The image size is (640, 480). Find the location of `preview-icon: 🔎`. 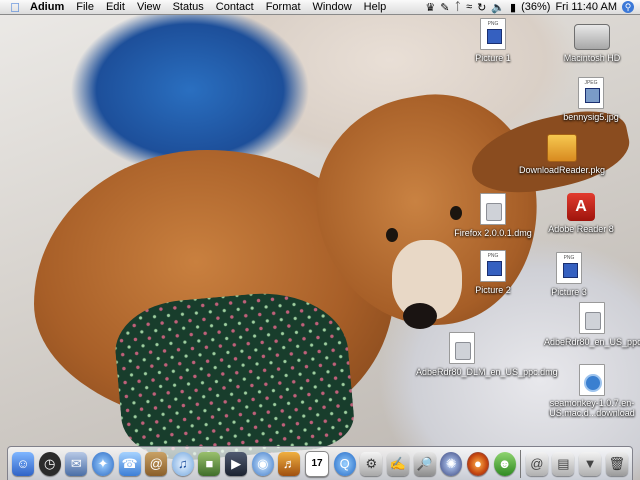

preview-icon: 🔎 is located at coordinates (424, 463).